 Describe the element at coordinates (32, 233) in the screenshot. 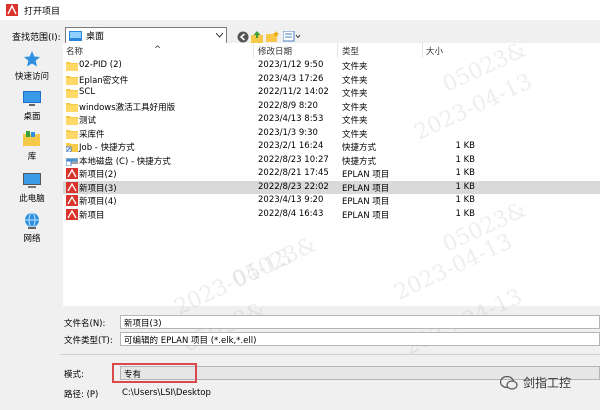

I see `place-network: 网络` at that location.